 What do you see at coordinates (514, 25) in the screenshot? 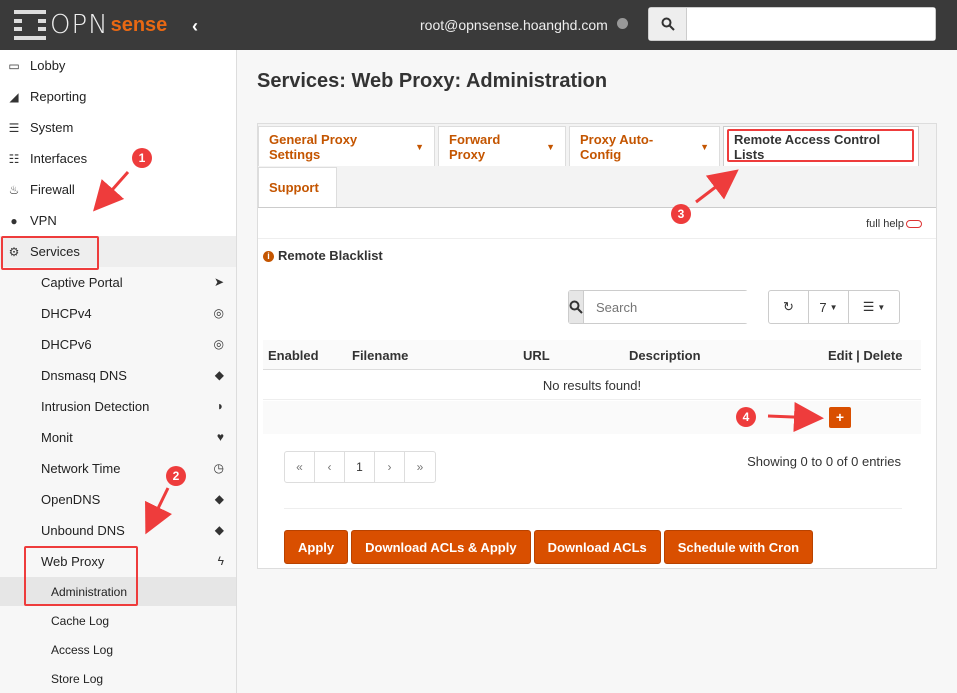
I see `user-account-link: root@opnsense.hoanghd.com` at bounding box center [514, 25].